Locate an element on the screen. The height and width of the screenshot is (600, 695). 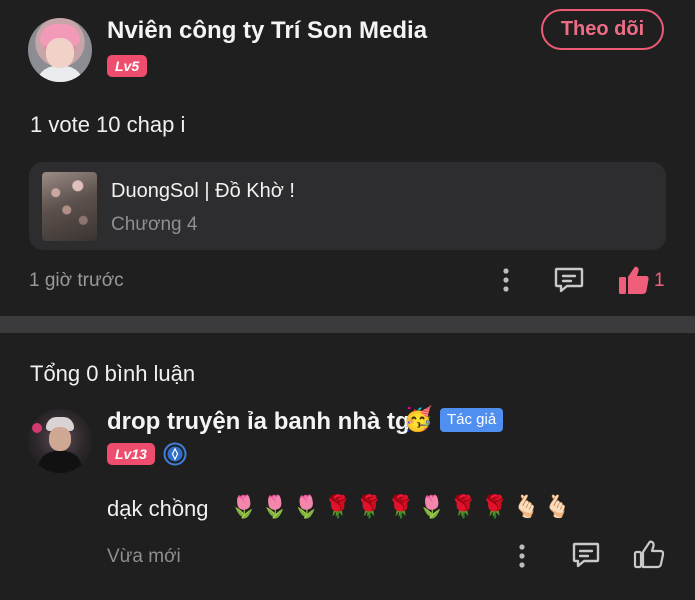
section-divider is located at coordinates (347, 324).